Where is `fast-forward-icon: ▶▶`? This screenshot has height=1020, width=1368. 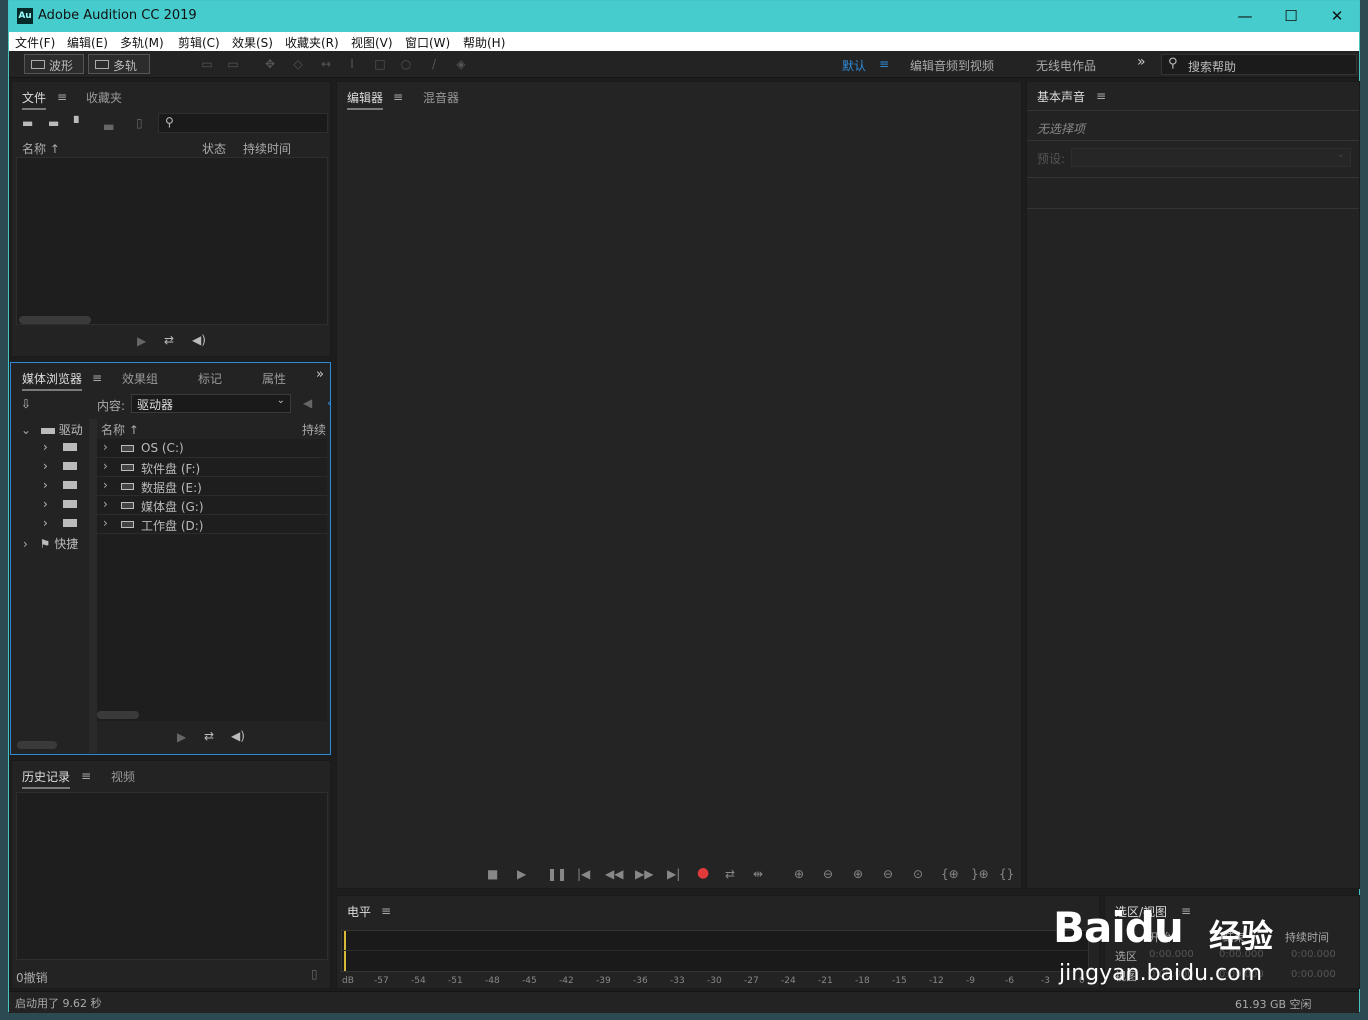
fast-forward-icon: ▶▶ is located at coordinates (644, 874).